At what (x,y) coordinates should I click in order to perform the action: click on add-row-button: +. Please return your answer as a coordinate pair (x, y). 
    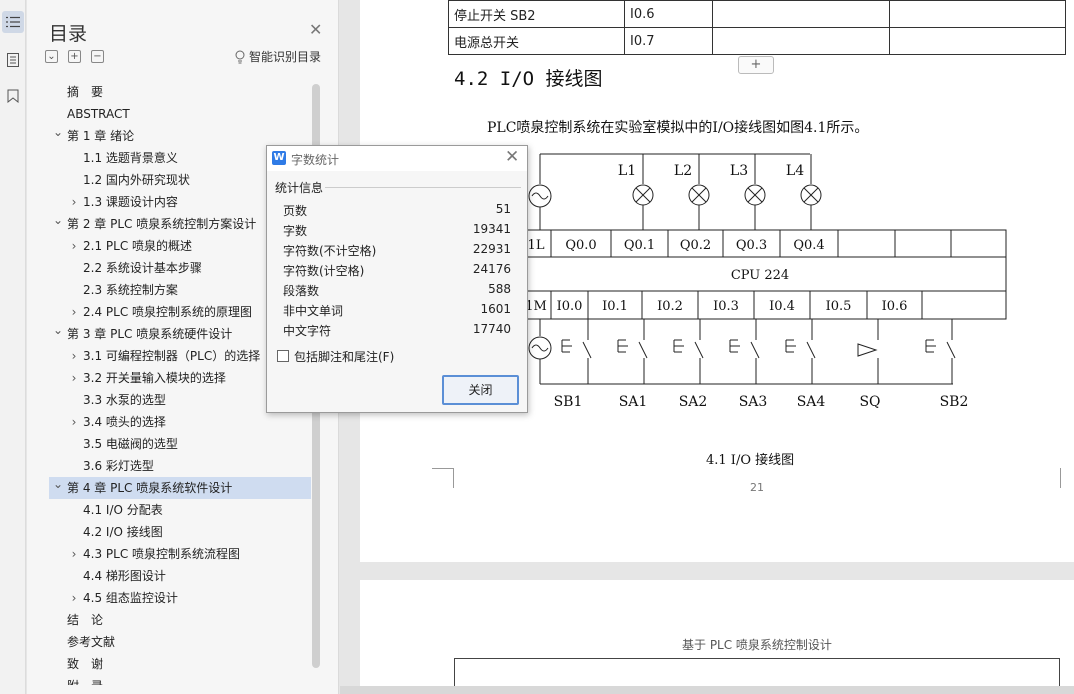
    Looking at the image, I should click on (756, 65).